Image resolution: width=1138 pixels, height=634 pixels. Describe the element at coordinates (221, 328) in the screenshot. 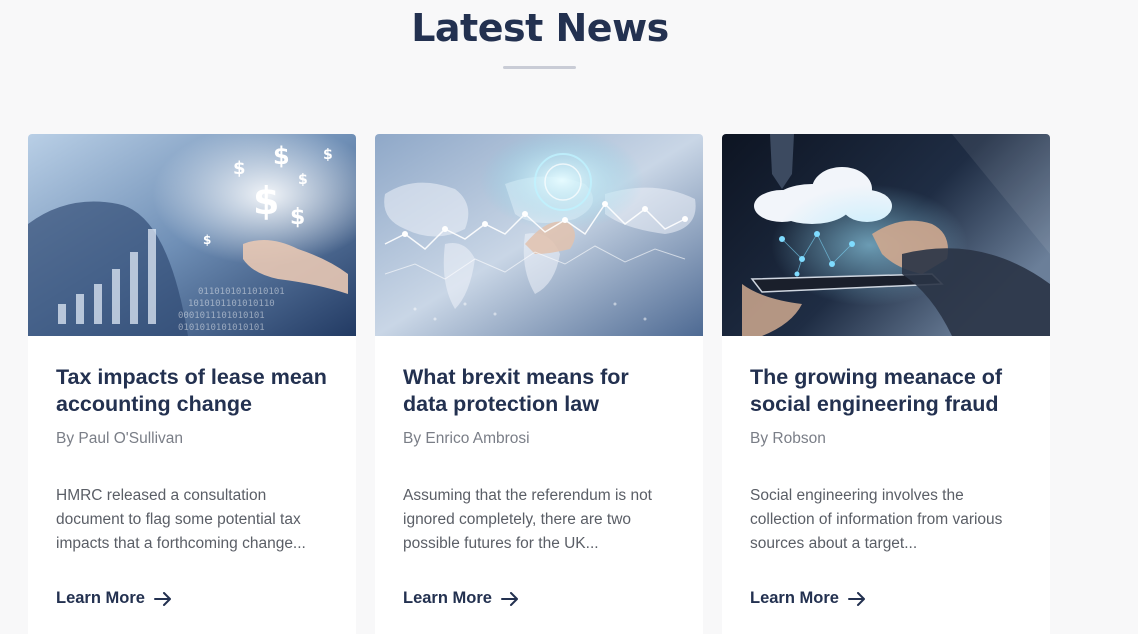

I see `svg-text: 0101010101010101` at that location.